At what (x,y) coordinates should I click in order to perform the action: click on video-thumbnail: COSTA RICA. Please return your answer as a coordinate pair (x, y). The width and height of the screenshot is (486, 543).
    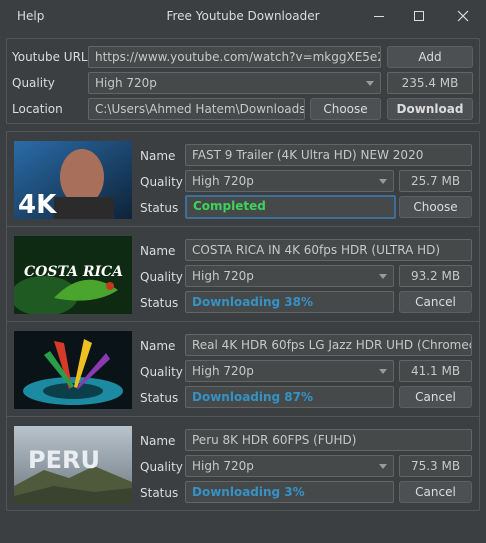
    Looking at the image, I should click on (73, 275).